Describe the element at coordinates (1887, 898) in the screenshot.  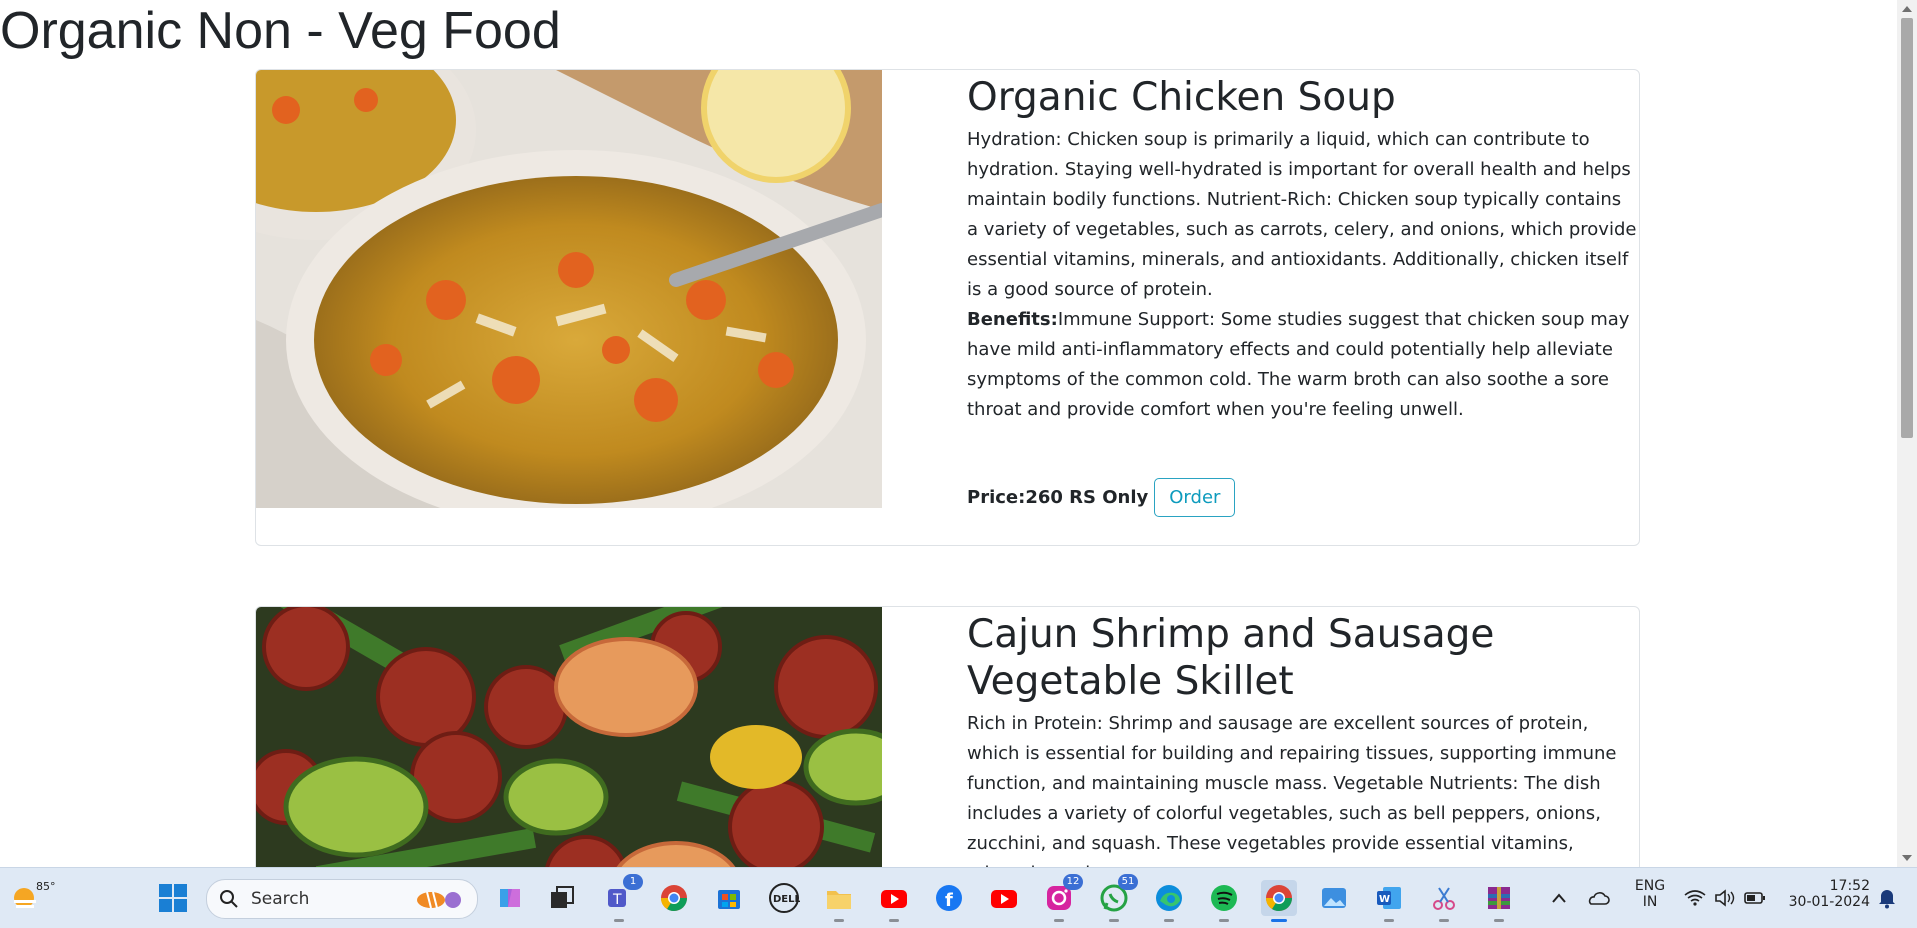
I see `notification-bell-icon` at that location.